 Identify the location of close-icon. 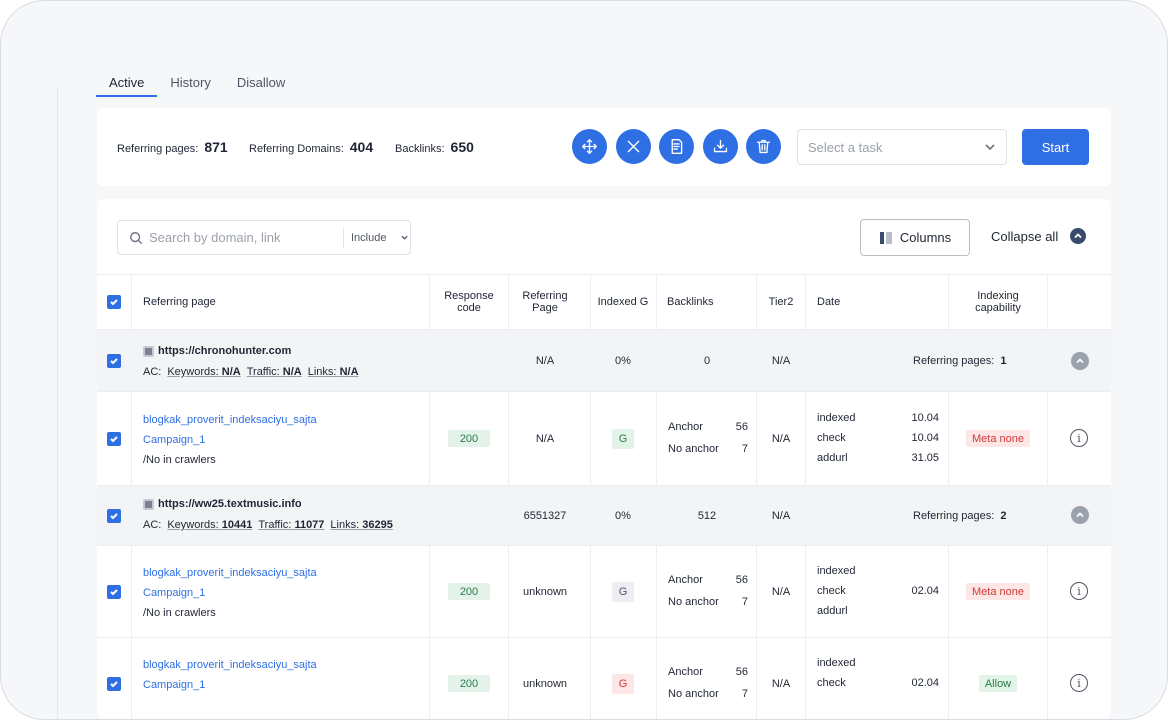
(633, 146).